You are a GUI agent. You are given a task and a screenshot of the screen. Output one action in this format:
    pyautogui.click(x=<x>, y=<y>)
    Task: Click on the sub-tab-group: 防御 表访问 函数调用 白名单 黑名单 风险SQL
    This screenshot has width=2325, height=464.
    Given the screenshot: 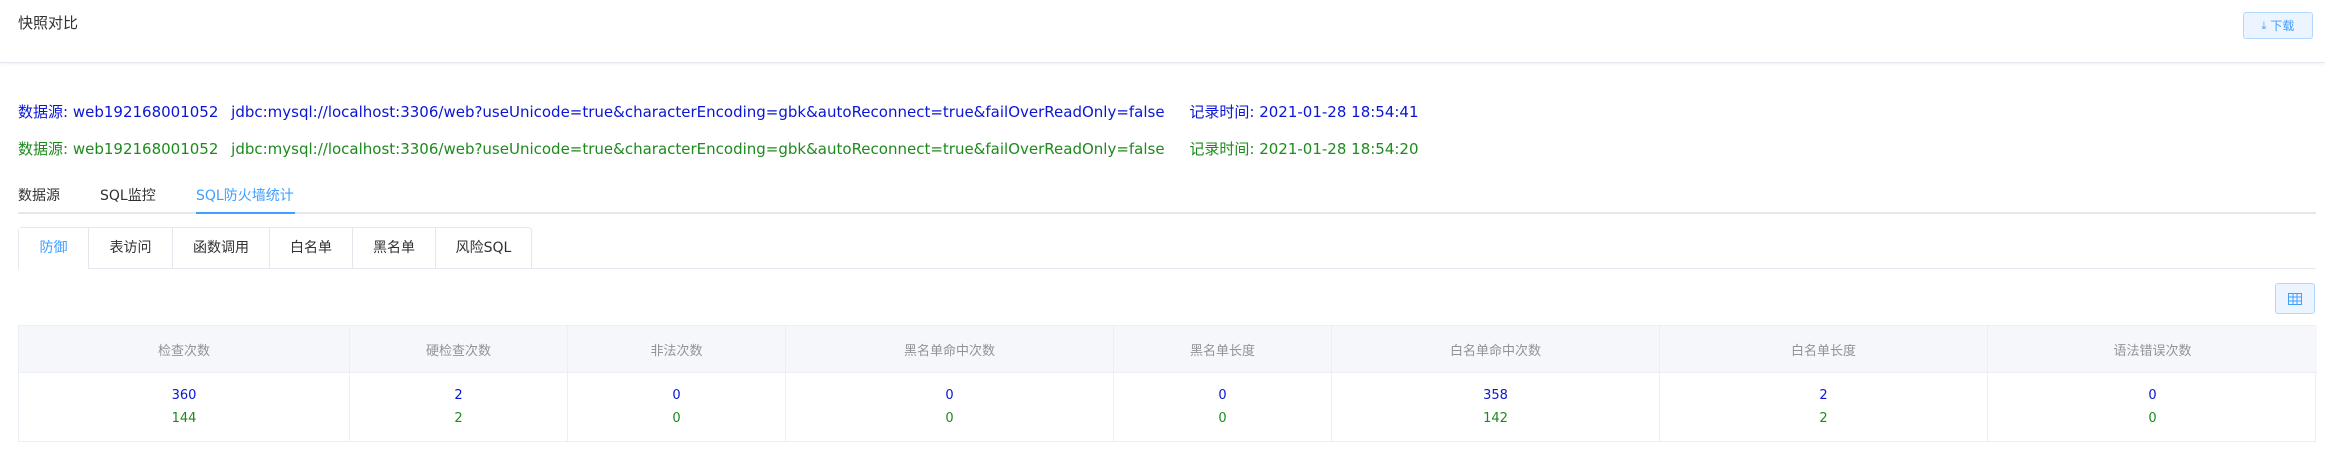 What is the action you would take?
    pyautogui.click(x=275, y=248)
    